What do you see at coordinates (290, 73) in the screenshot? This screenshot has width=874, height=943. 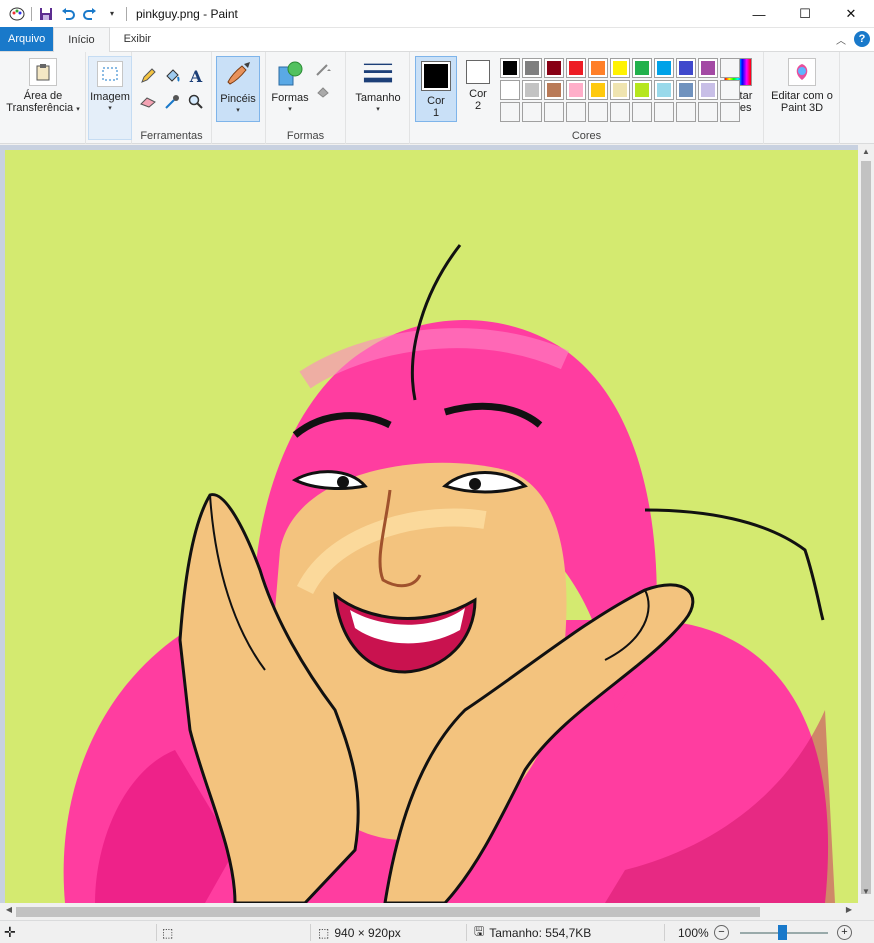 I see `shapes-icon` at bounding box center [290, 73].